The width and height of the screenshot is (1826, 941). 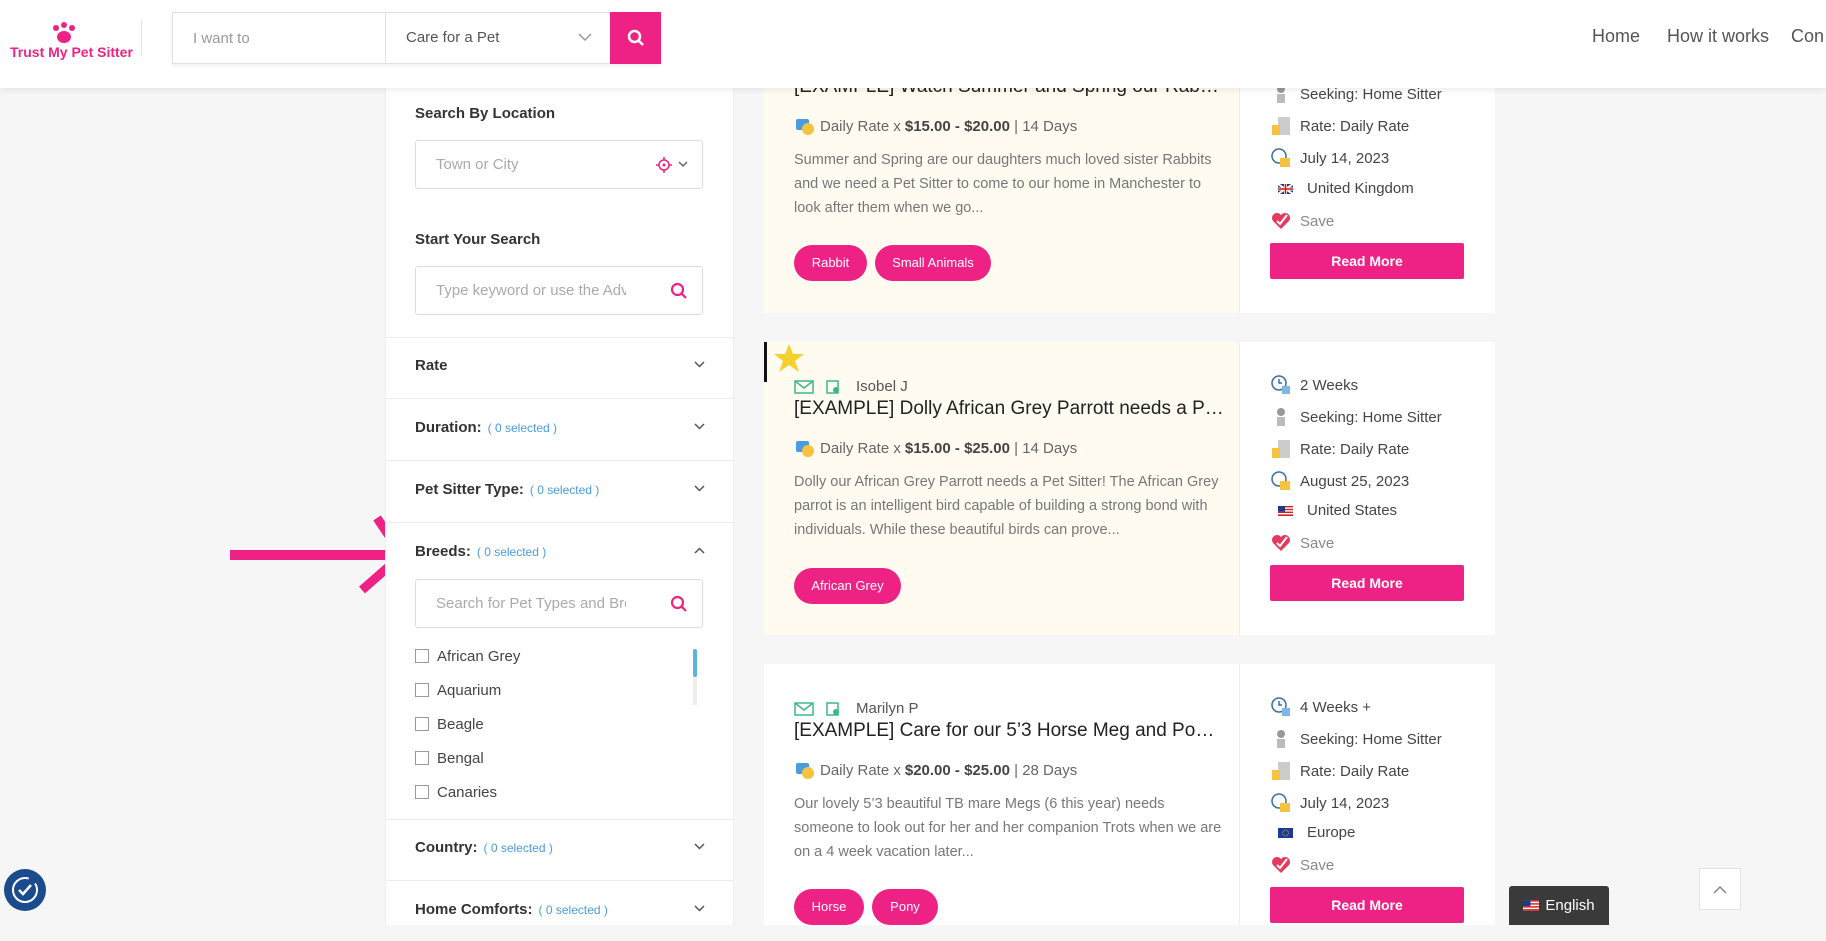 What do you see at coordinates (449, 758) in the screenshot?
I see `breed-checkbox-item: Bengal` at bounding box center [449, 758].